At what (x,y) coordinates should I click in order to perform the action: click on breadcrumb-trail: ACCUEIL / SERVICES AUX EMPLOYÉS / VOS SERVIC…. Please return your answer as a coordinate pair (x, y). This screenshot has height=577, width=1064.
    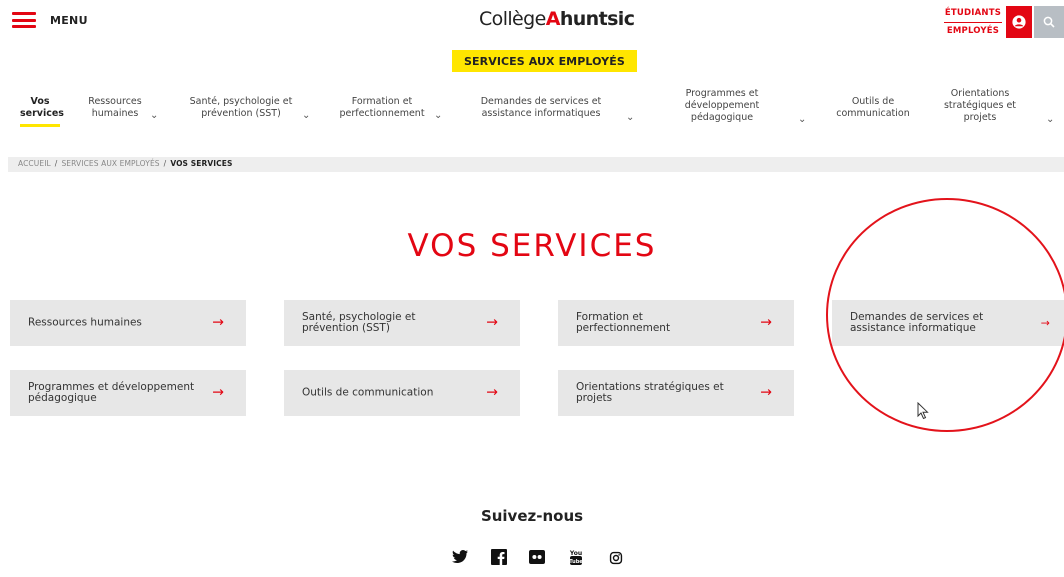
    Looking at the image, I should click on (125, 163).